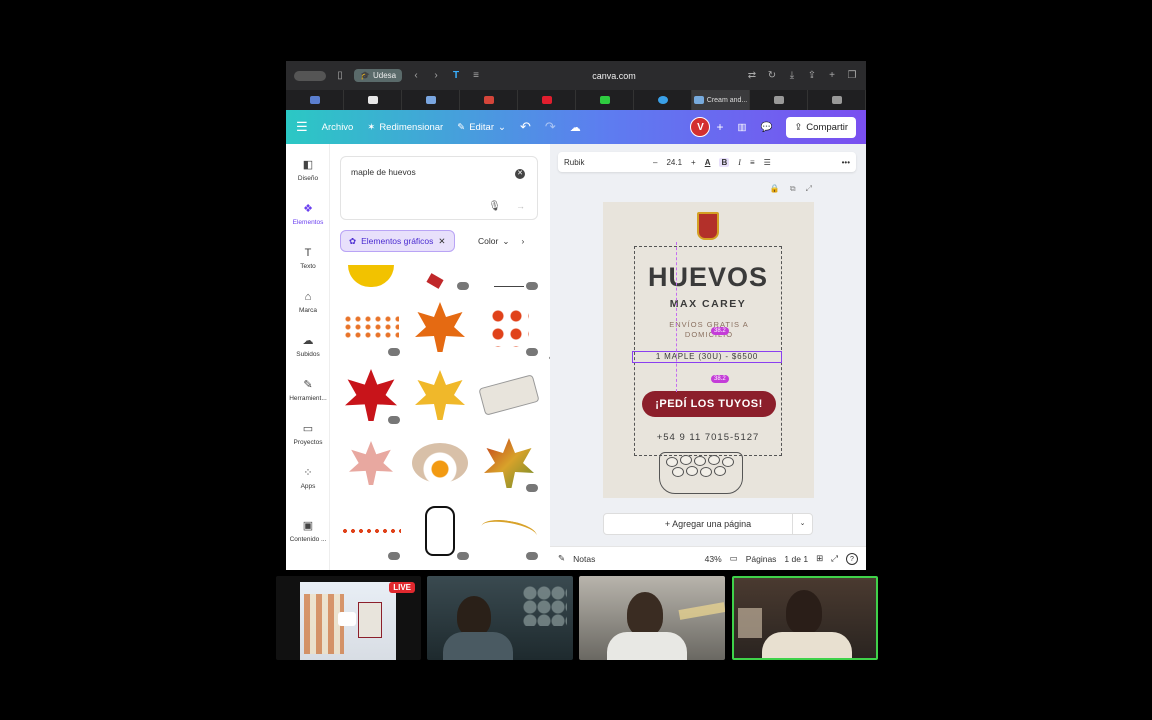  What do you see at coordinates (439, 188) in the screenshot?
I see `search-input: maple de huevos ✕ 🎙 →` at bounding box center [439, 188].